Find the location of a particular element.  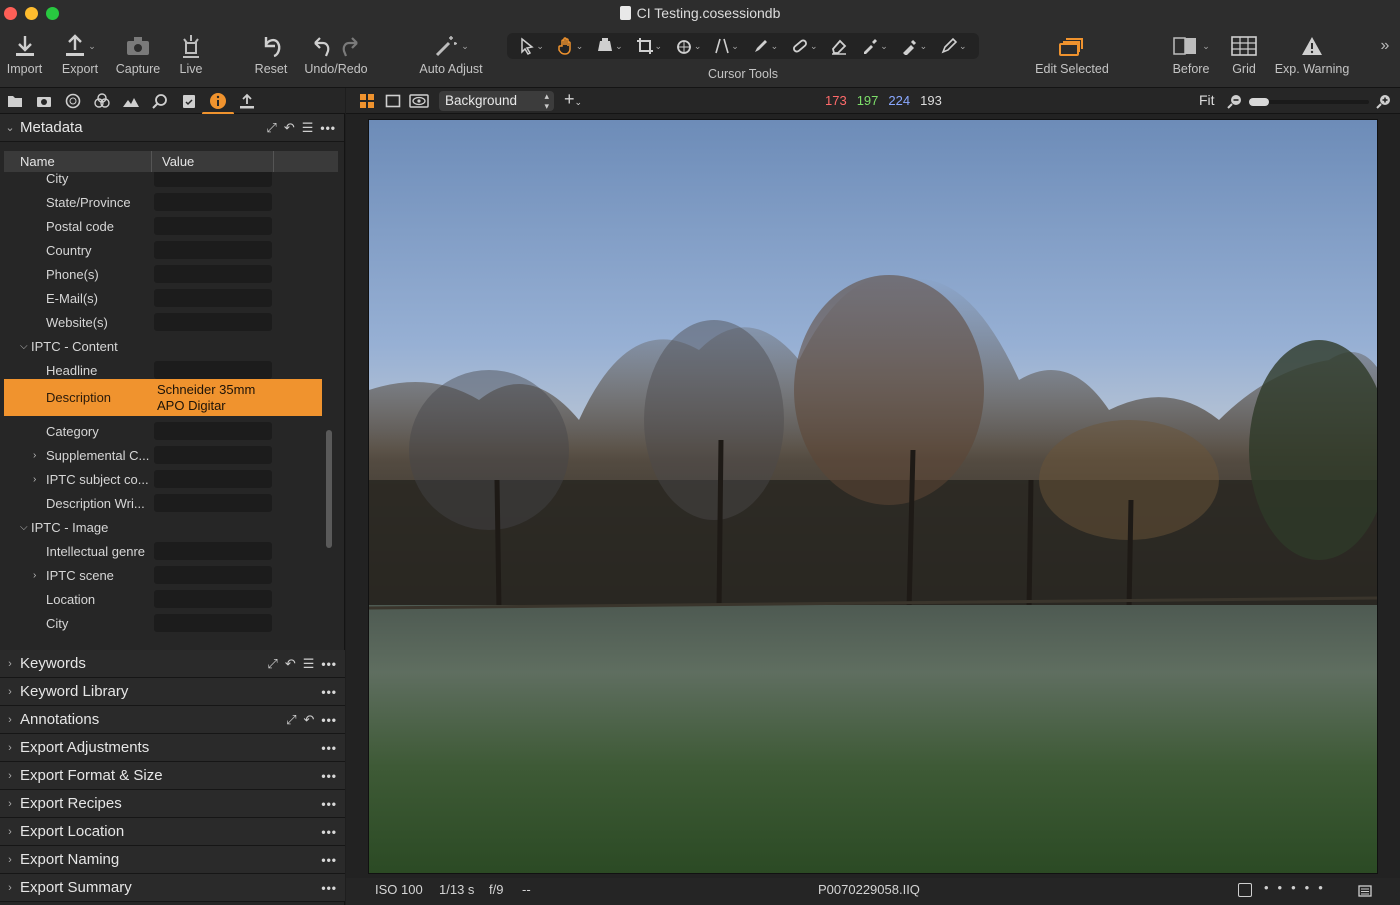

zoom-in-icon is located at coordinates (1384, 101).